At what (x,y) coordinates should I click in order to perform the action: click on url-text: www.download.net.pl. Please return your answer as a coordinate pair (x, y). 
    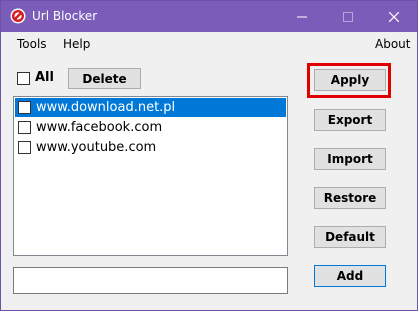
    Looking at the image, I should click on (106, 107).